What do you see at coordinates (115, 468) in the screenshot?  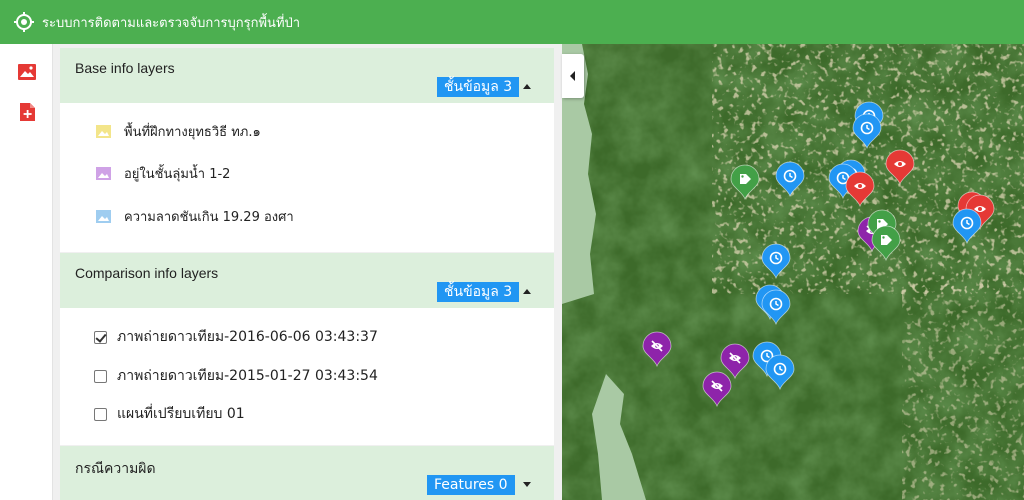 I see `incidents-title: กรณีความผิด` at bounding box center [115, 468].